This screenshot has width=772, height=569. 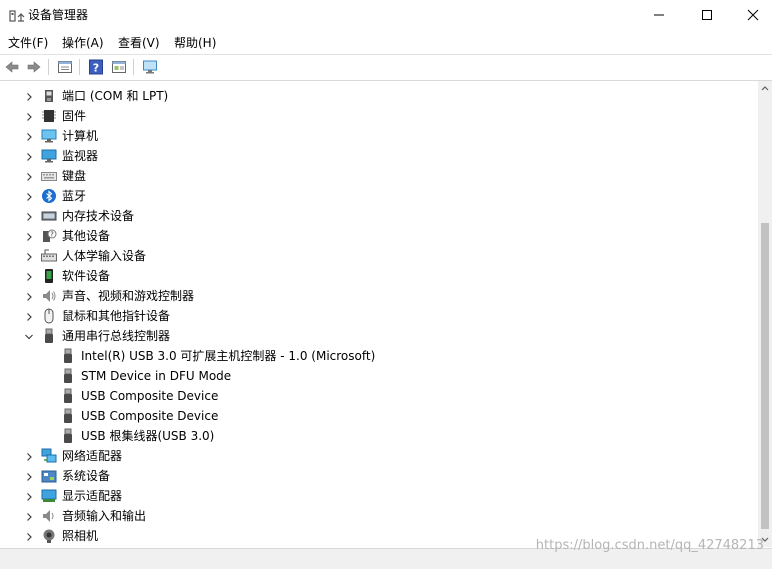 I want to click on keyboard-icon, so click(x=49, y=176).